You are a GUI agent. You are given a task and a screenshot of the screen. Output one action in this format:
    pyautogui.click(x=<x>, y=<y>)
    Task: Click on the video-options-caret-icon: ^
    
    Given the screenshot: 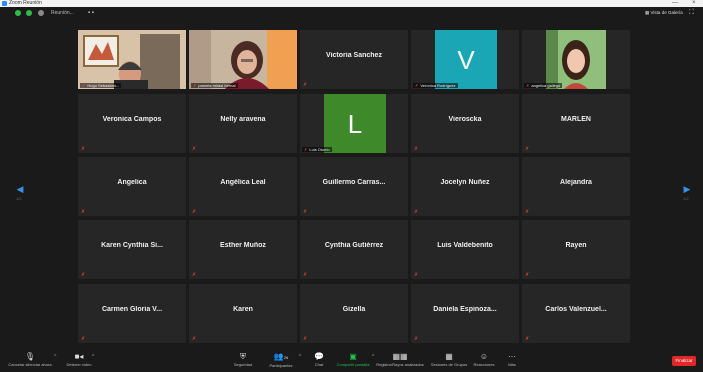 What is the action you would take?
    pyautogui.click(x=93, y=357)
    